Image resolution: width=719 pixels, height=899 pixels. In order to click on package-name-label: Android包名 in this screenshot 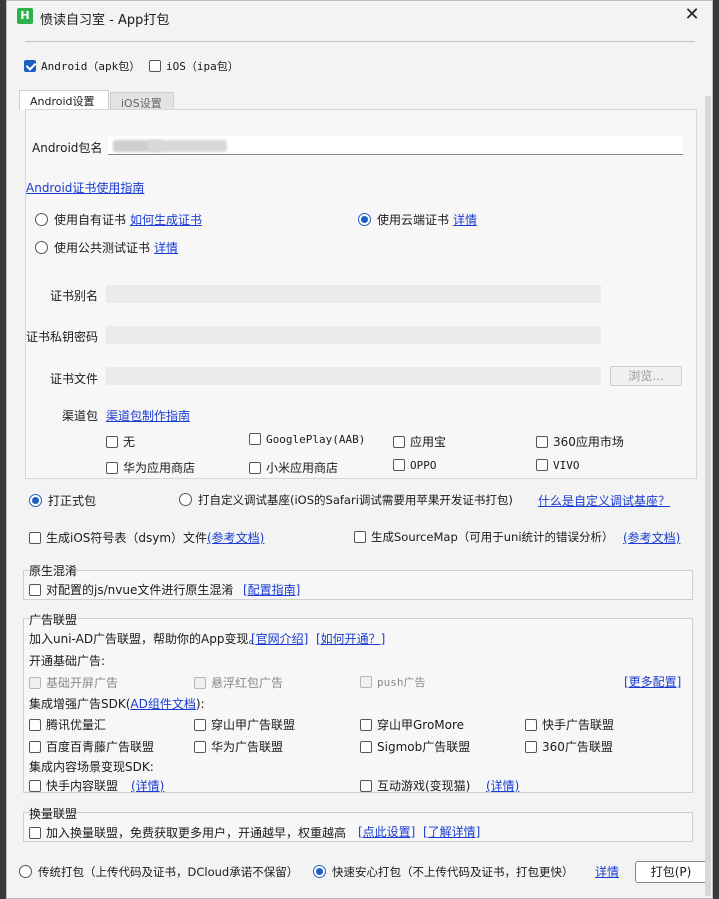, I will do `click(67, 148)`.